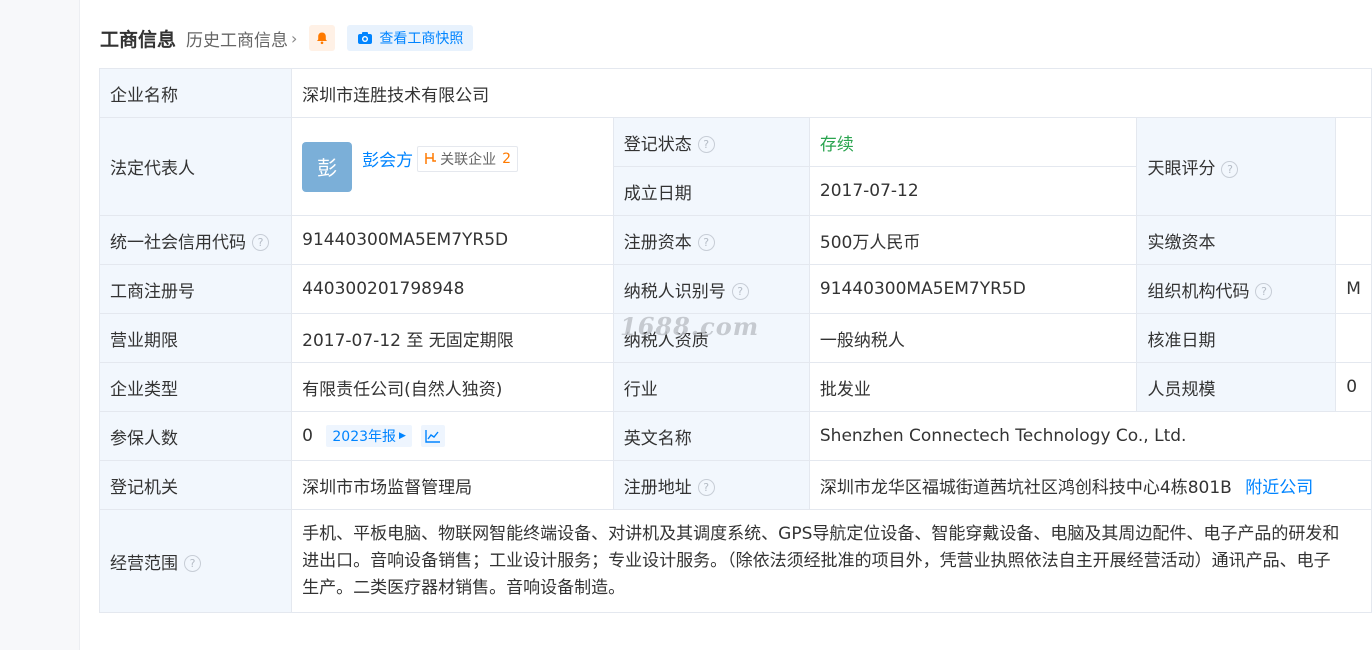  I want to click on avatar: 彭, so click(327, 166).